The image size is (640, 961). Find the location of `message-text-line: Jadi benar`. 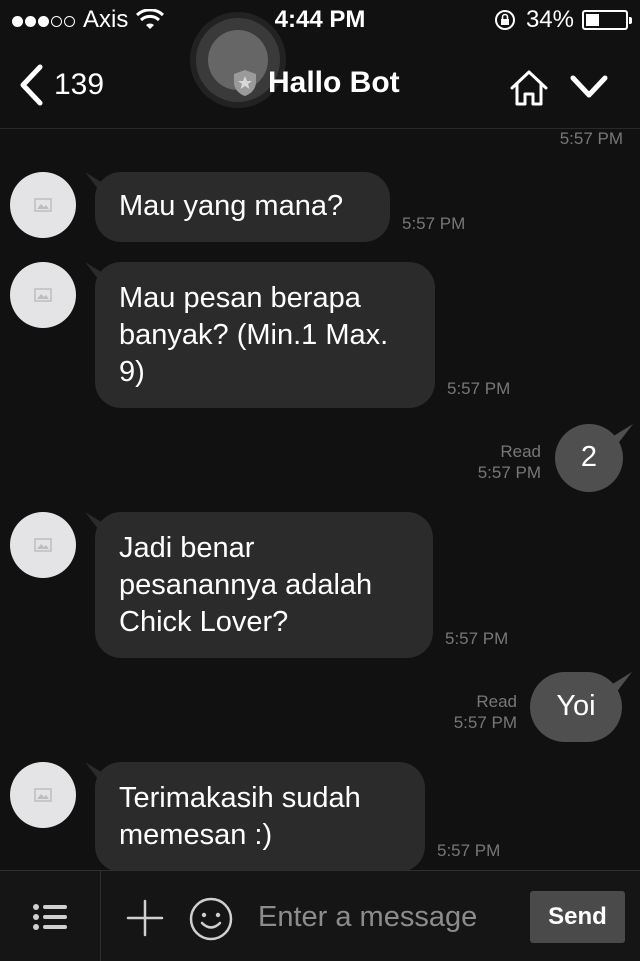

message-text-line: Jadi benar is located at coordinates (187, 548).